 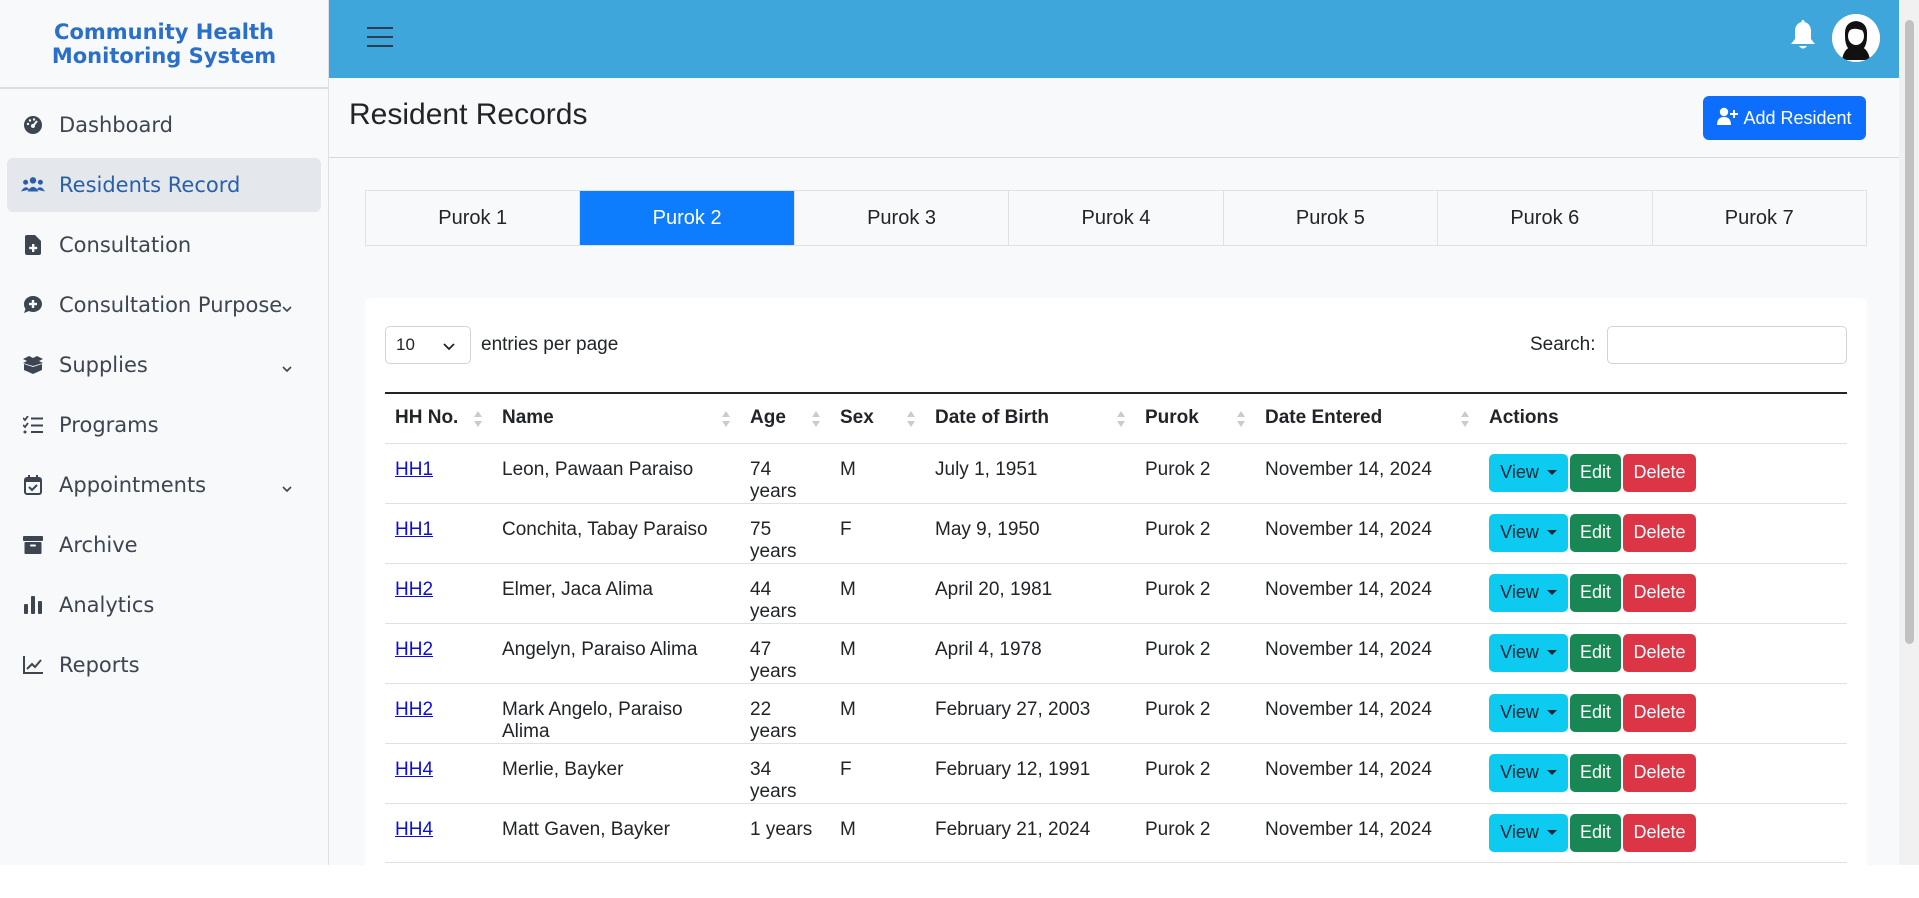 I want to click on sidebar-item-consultation: Consultation, so click(x=164, y=245).